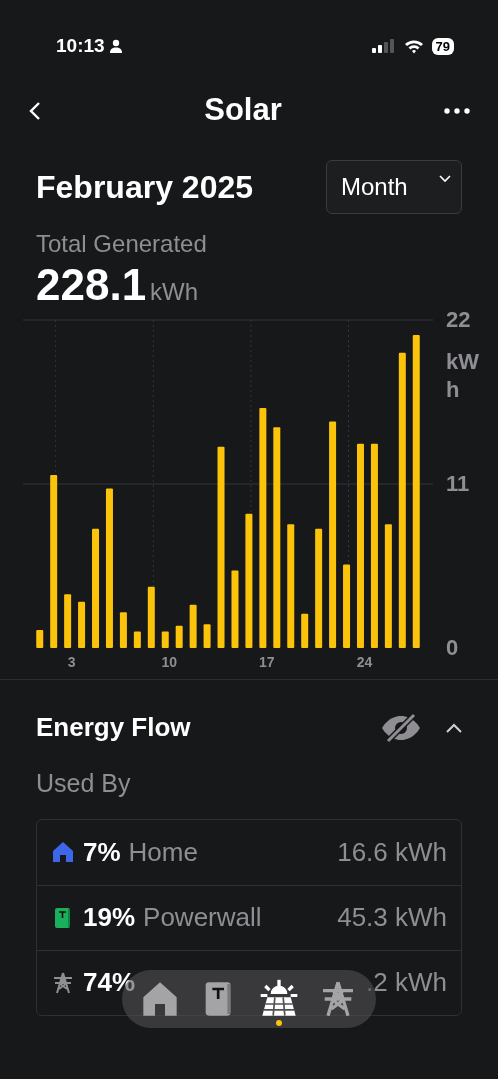  Describe the element at coordinates (453, 648) in the screenshot. I see `y-axis-label: 0` at that location.